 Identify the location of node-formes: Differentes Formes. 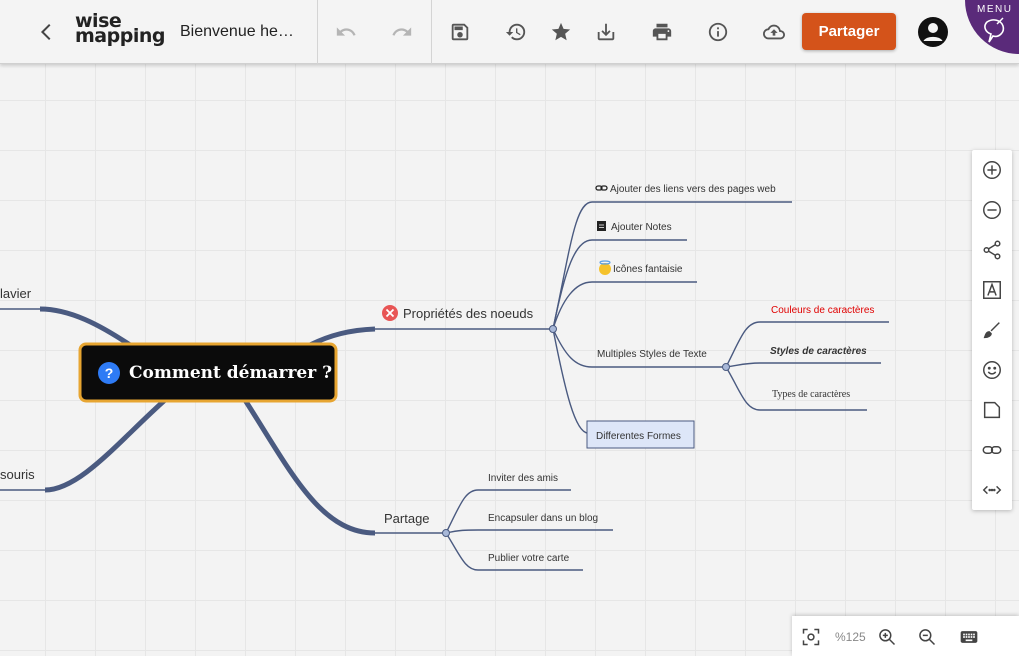
(640, 434).